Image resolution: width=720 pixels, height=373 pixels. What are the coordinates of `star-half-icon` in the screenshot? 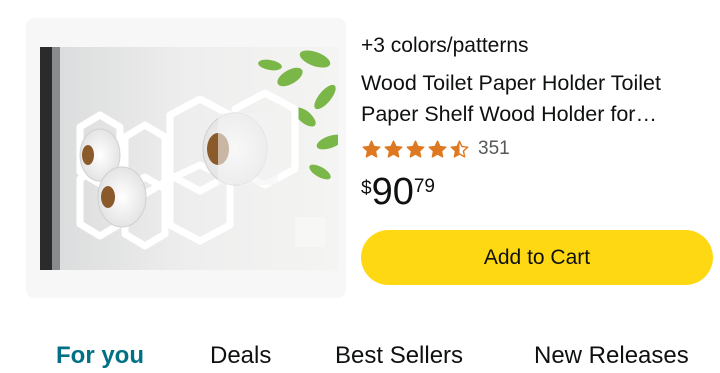 It's located at (459, 148).